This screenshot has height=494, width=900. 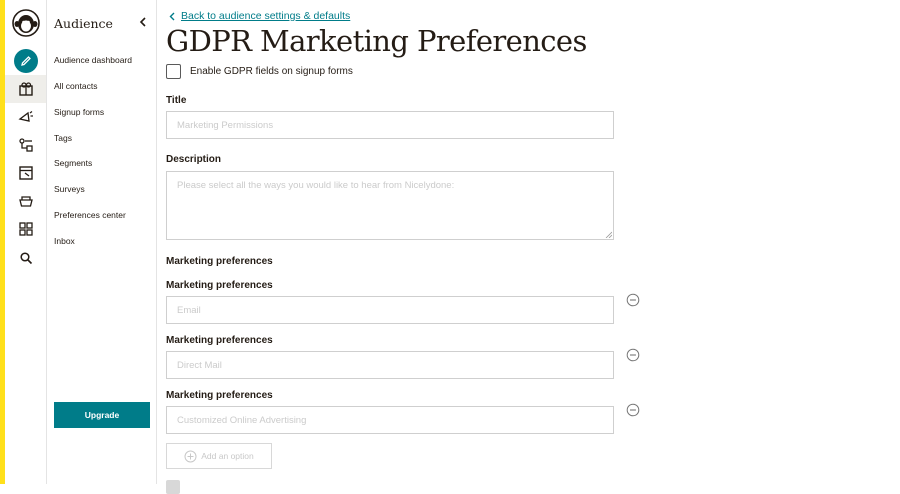 I want to click on description-field-label: Description, so click(x=194, y=159).